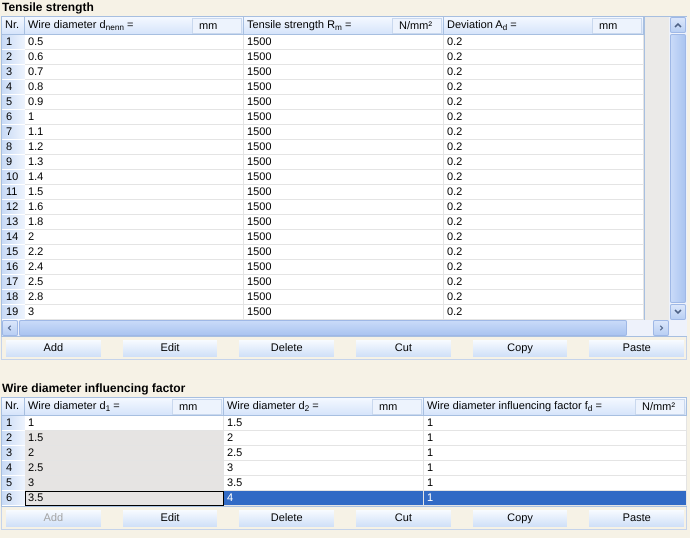 The width and height of the screenshot is (690, 538). I want to click on table-cell: 2.4, so click(134, 267).